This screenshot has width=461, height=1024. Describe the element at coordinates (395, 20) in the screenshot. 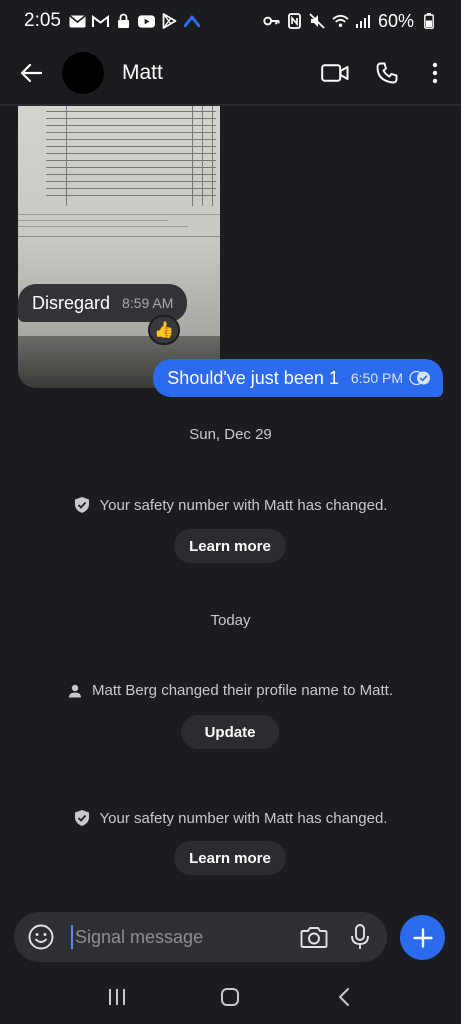

I see `battery-percent: 60%` at that location.